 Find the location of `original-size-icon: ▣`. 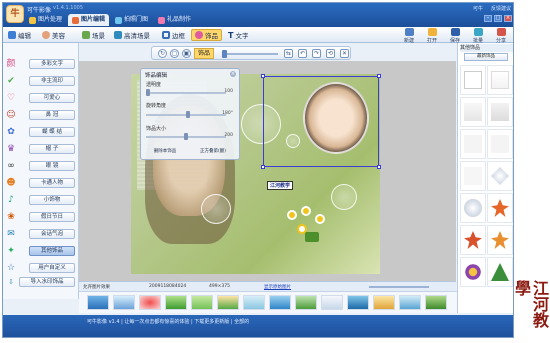

original-size-icon: ▣ is located at coordinates (186, 53).